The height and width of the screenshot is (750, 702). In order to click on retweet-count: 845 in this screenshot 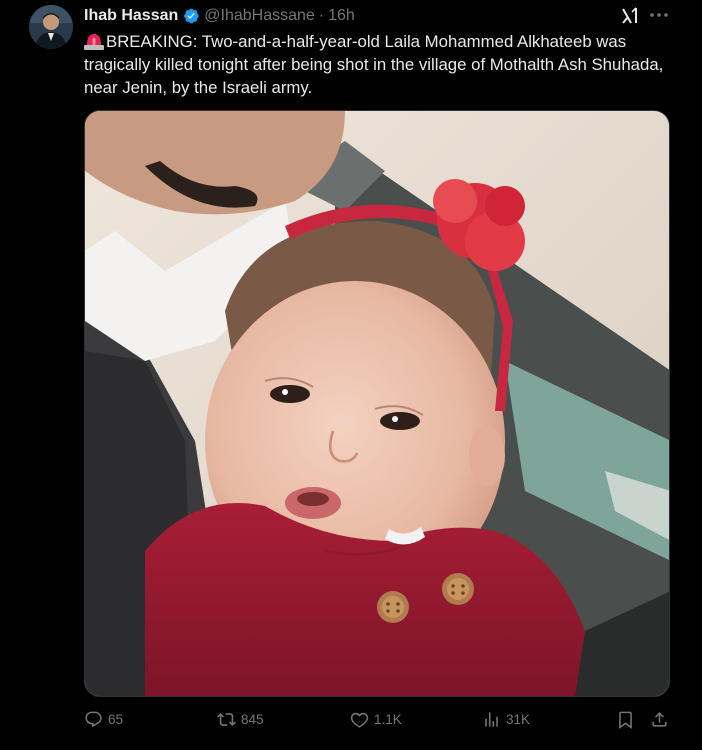, I will do `click(252, 719)`.